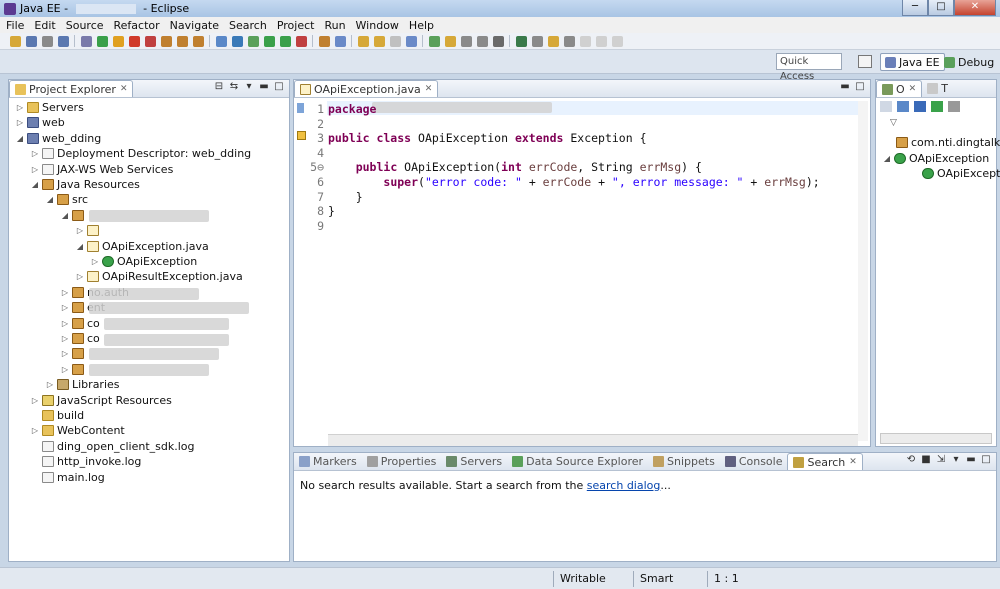 Image resolution: width=1000 pixels, height=589 pixels. What do you see at coordinates (377, 25) in the screenshot?
I see `menu-window: Window` at bounding box center [377, 25].